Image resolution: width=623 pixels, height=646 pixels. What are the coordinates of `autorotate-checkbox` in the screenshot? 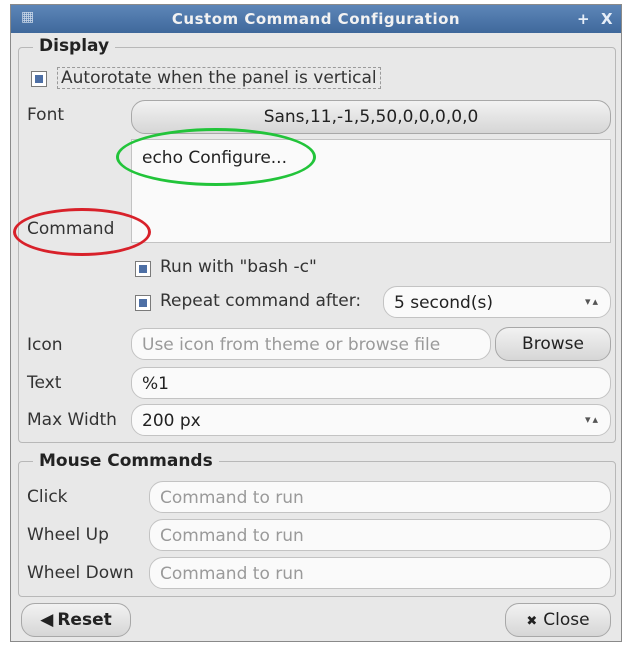 It's located at (39, 79).